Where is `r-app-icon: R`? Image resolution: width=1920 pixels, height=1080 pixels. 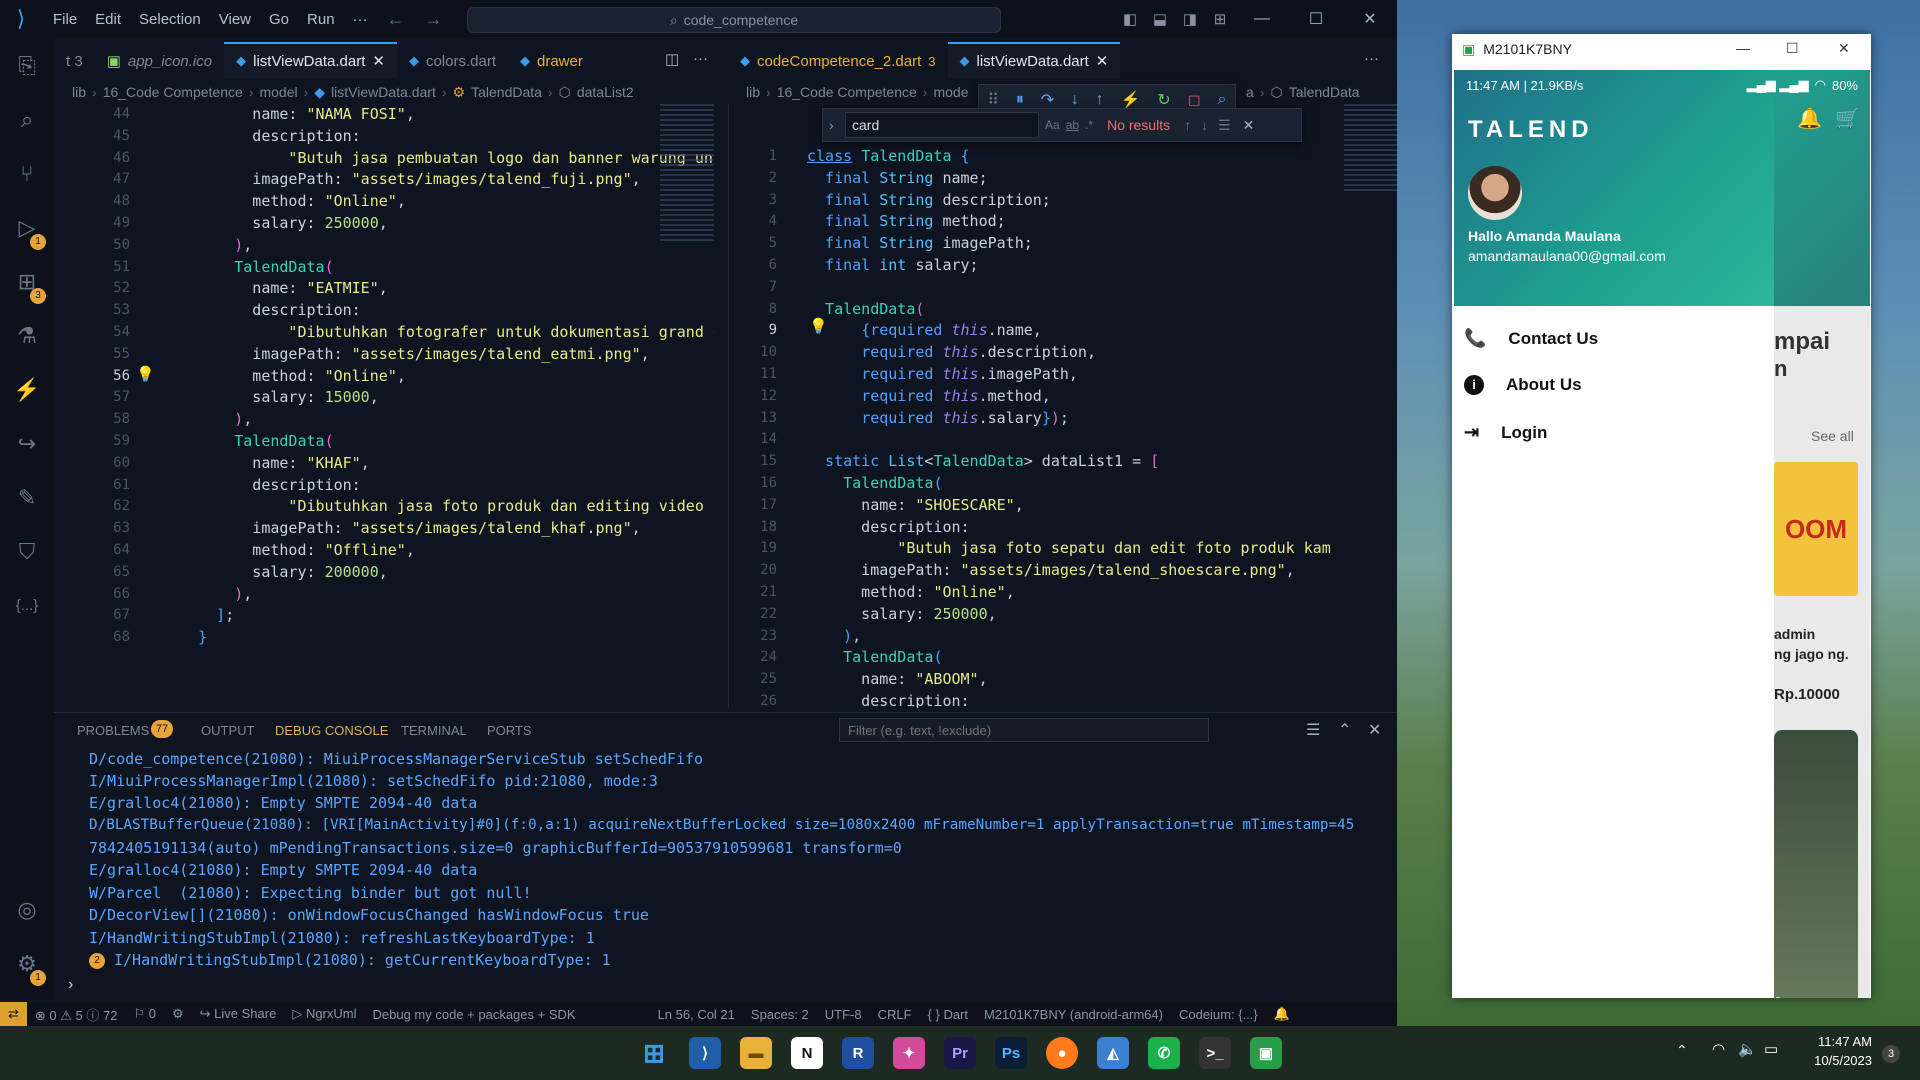 r-app-icon: R is located at coordinates (858, 1053).